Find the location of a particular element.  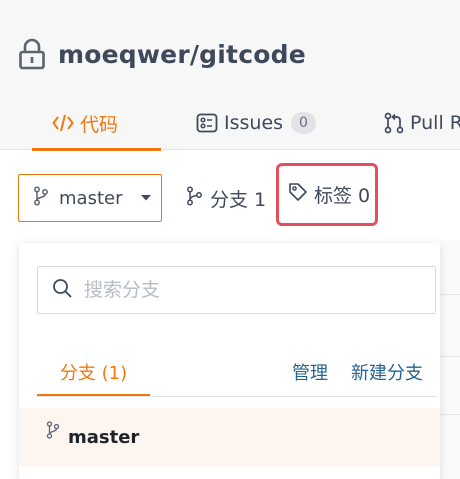

repo-tabs: 代码 Issues 0 Pull R is located at coordinates (230, 123).